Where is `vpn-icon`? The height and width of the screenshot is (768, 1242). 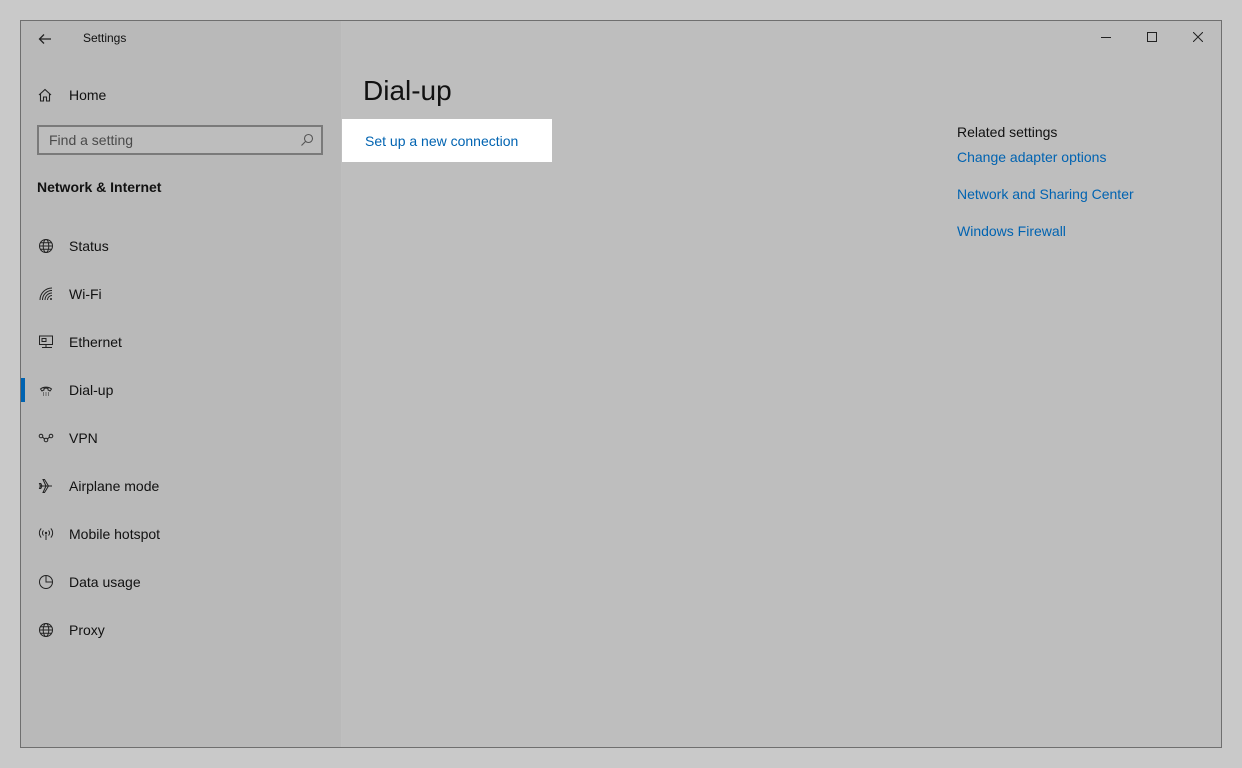
vpn-icon is located at coordinates (46, 438).